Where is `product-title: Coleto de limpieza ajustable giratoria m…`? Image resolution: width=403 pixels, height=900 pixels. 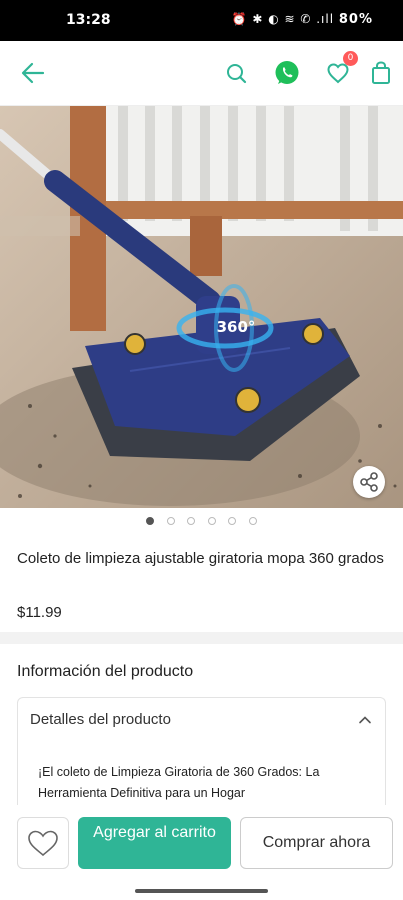 product-title: Coleto de limpieza ajustable giratoria m… is located at coordinates (200, 558).